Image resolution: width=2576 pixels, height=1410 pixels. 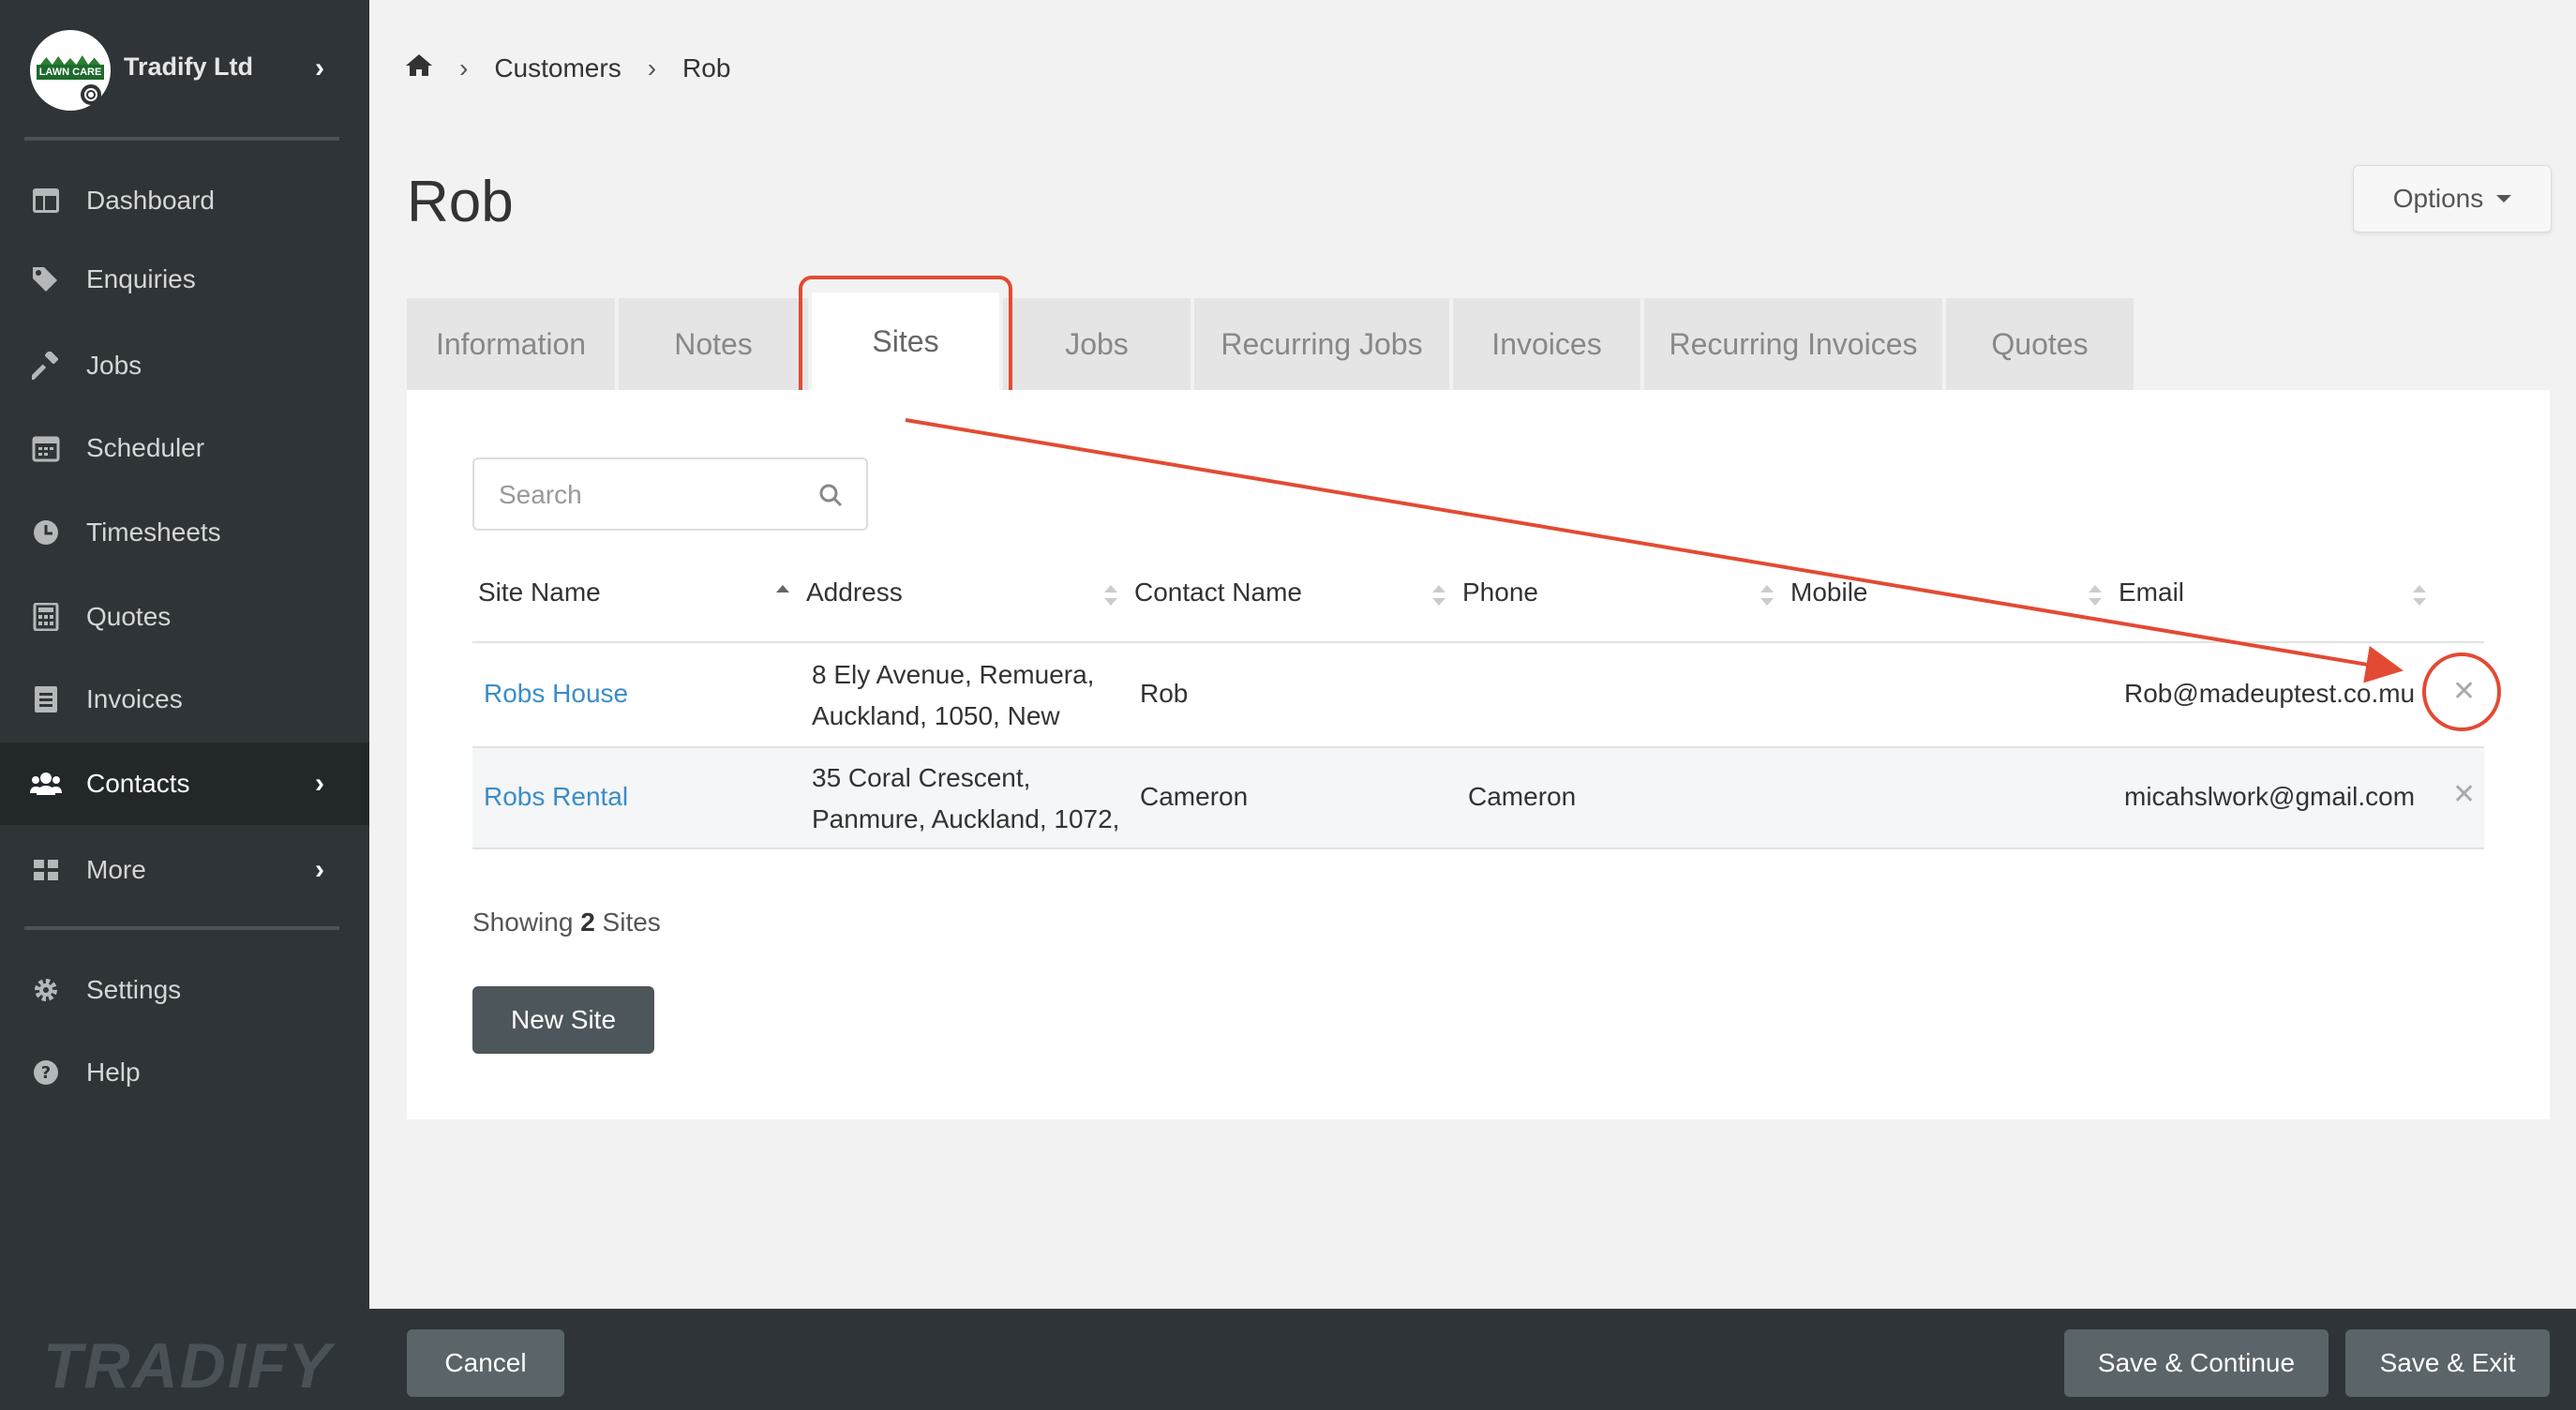 What do you see at coordinates (563, 1020) in the screenshot?
I see `new-site-button: New Site` at bounding box center [563, 1020].